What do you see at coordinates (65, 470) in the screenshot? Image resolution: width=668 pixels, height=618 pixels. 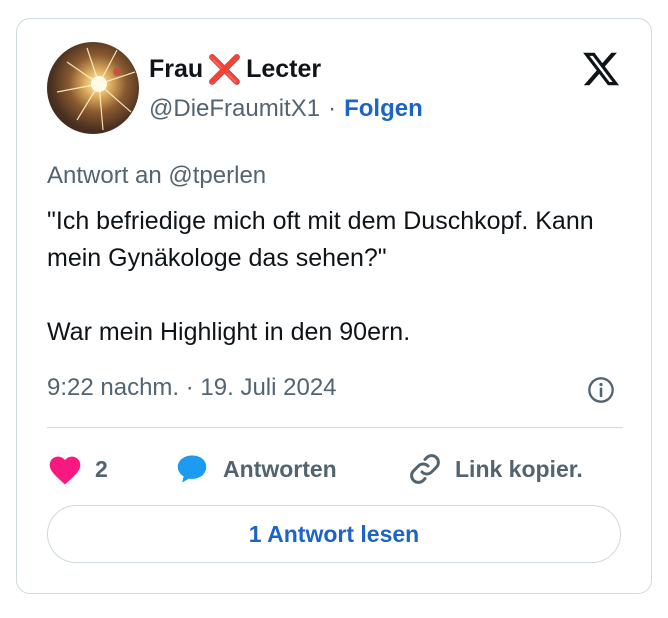 I see `heart-icon` at bounding box center [65, 470].